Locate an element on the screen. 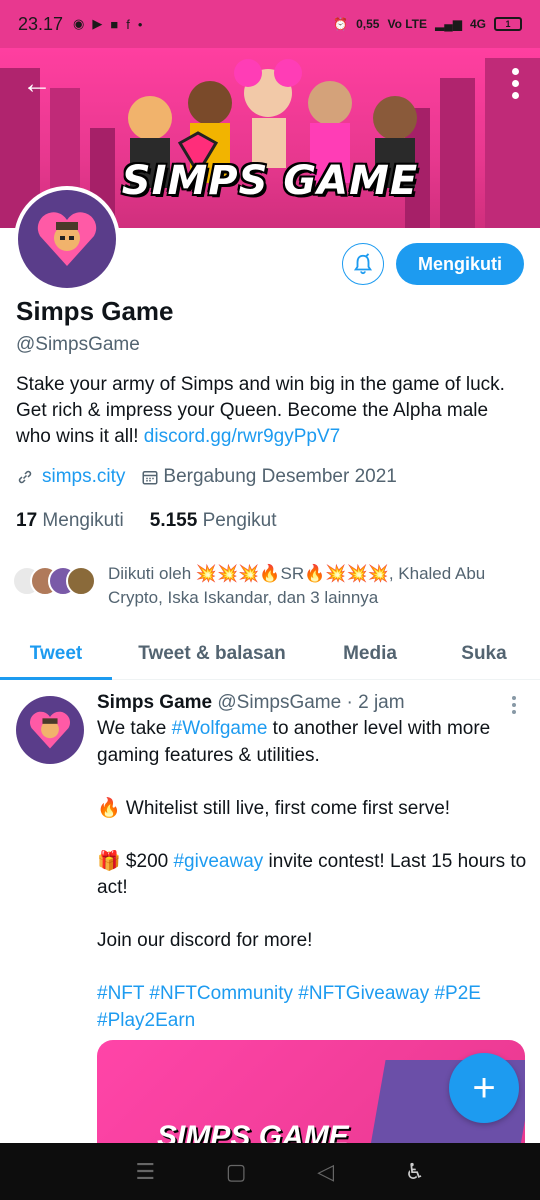  back-arrow-icon: ← is located at coordinates (37, 85).